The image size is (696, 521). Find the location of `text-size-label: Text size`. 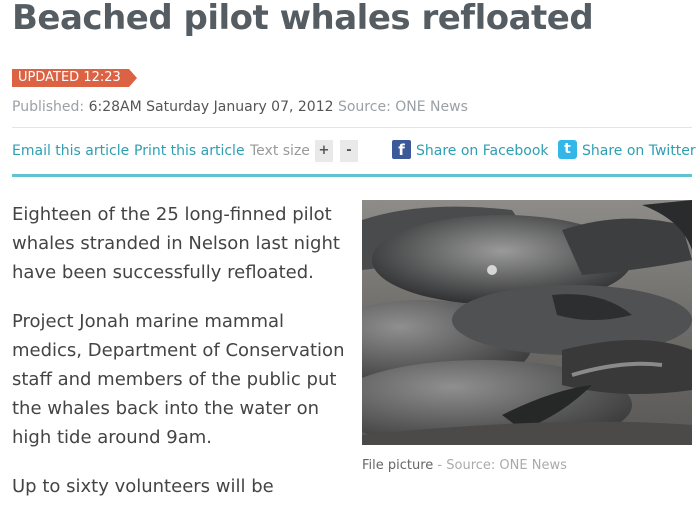

text-size-label: Text size is located at coordinates (280, 151).